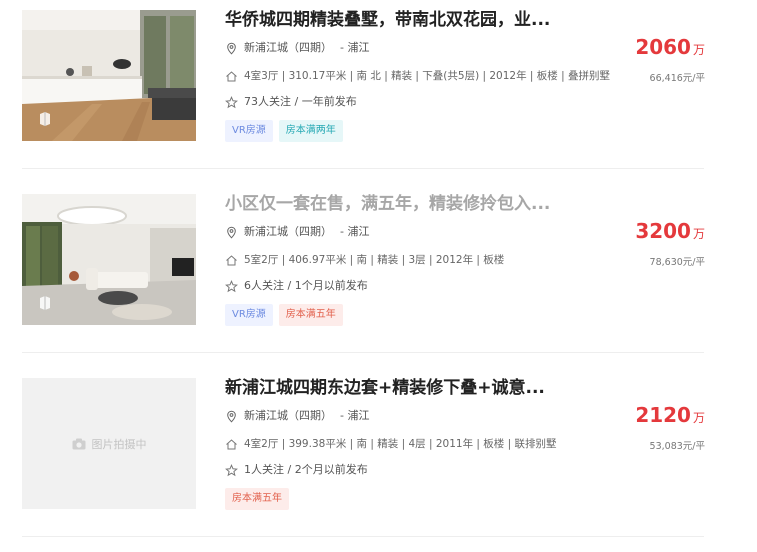 This screenshot has width=757, height=552. What do you see at coordinates (663, 231) in the screenshot?
I see `price-value: 3200` at bounding box center [663, 231].